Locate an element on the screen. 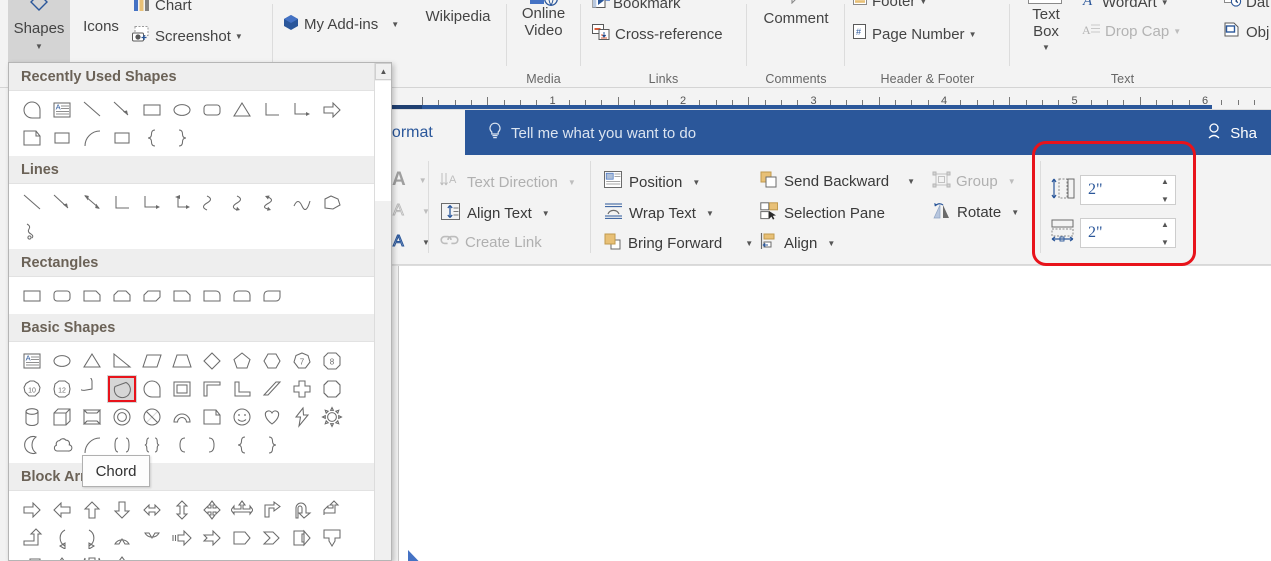  footer-button: Footer ▼ is located at coordinates (890, 5).